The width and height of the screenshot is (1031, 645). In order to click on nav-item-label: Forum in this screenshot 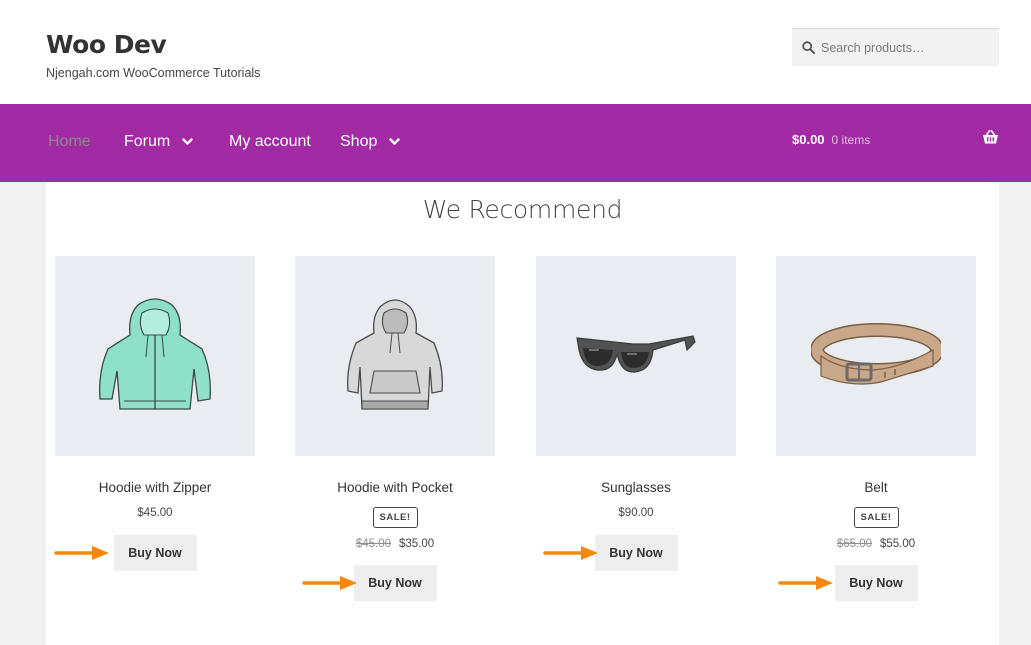, I will do `click(147, 141)`.